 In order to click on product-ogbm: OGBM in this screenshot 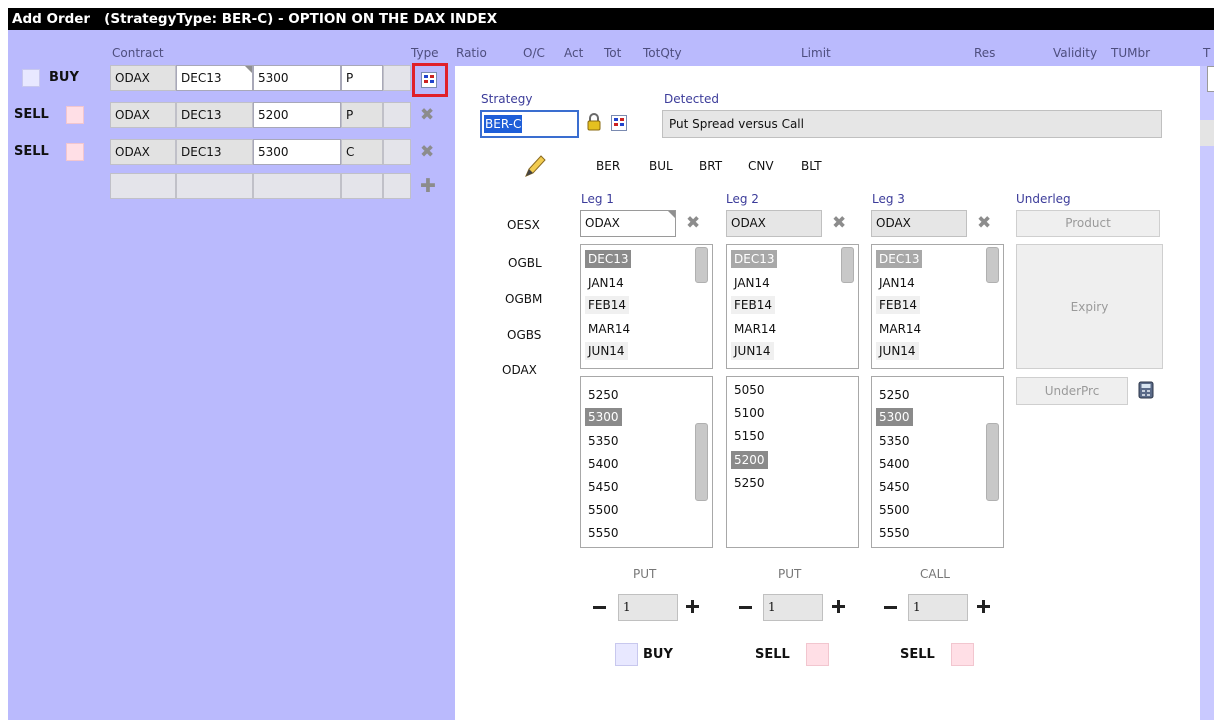, I will do `click(523, 299)`.